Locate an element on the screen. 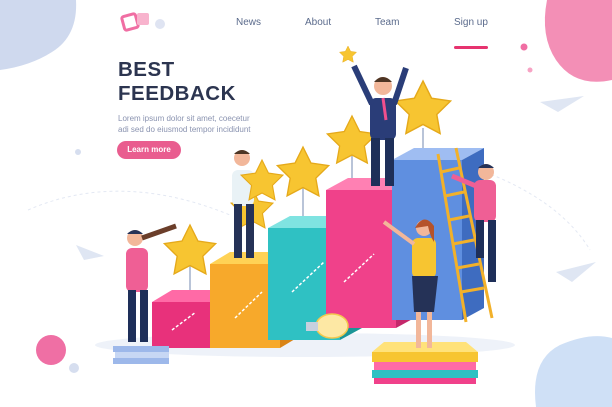 The height and width of the screenshot is (407, 612). podium is located at coordinates (425, 363).